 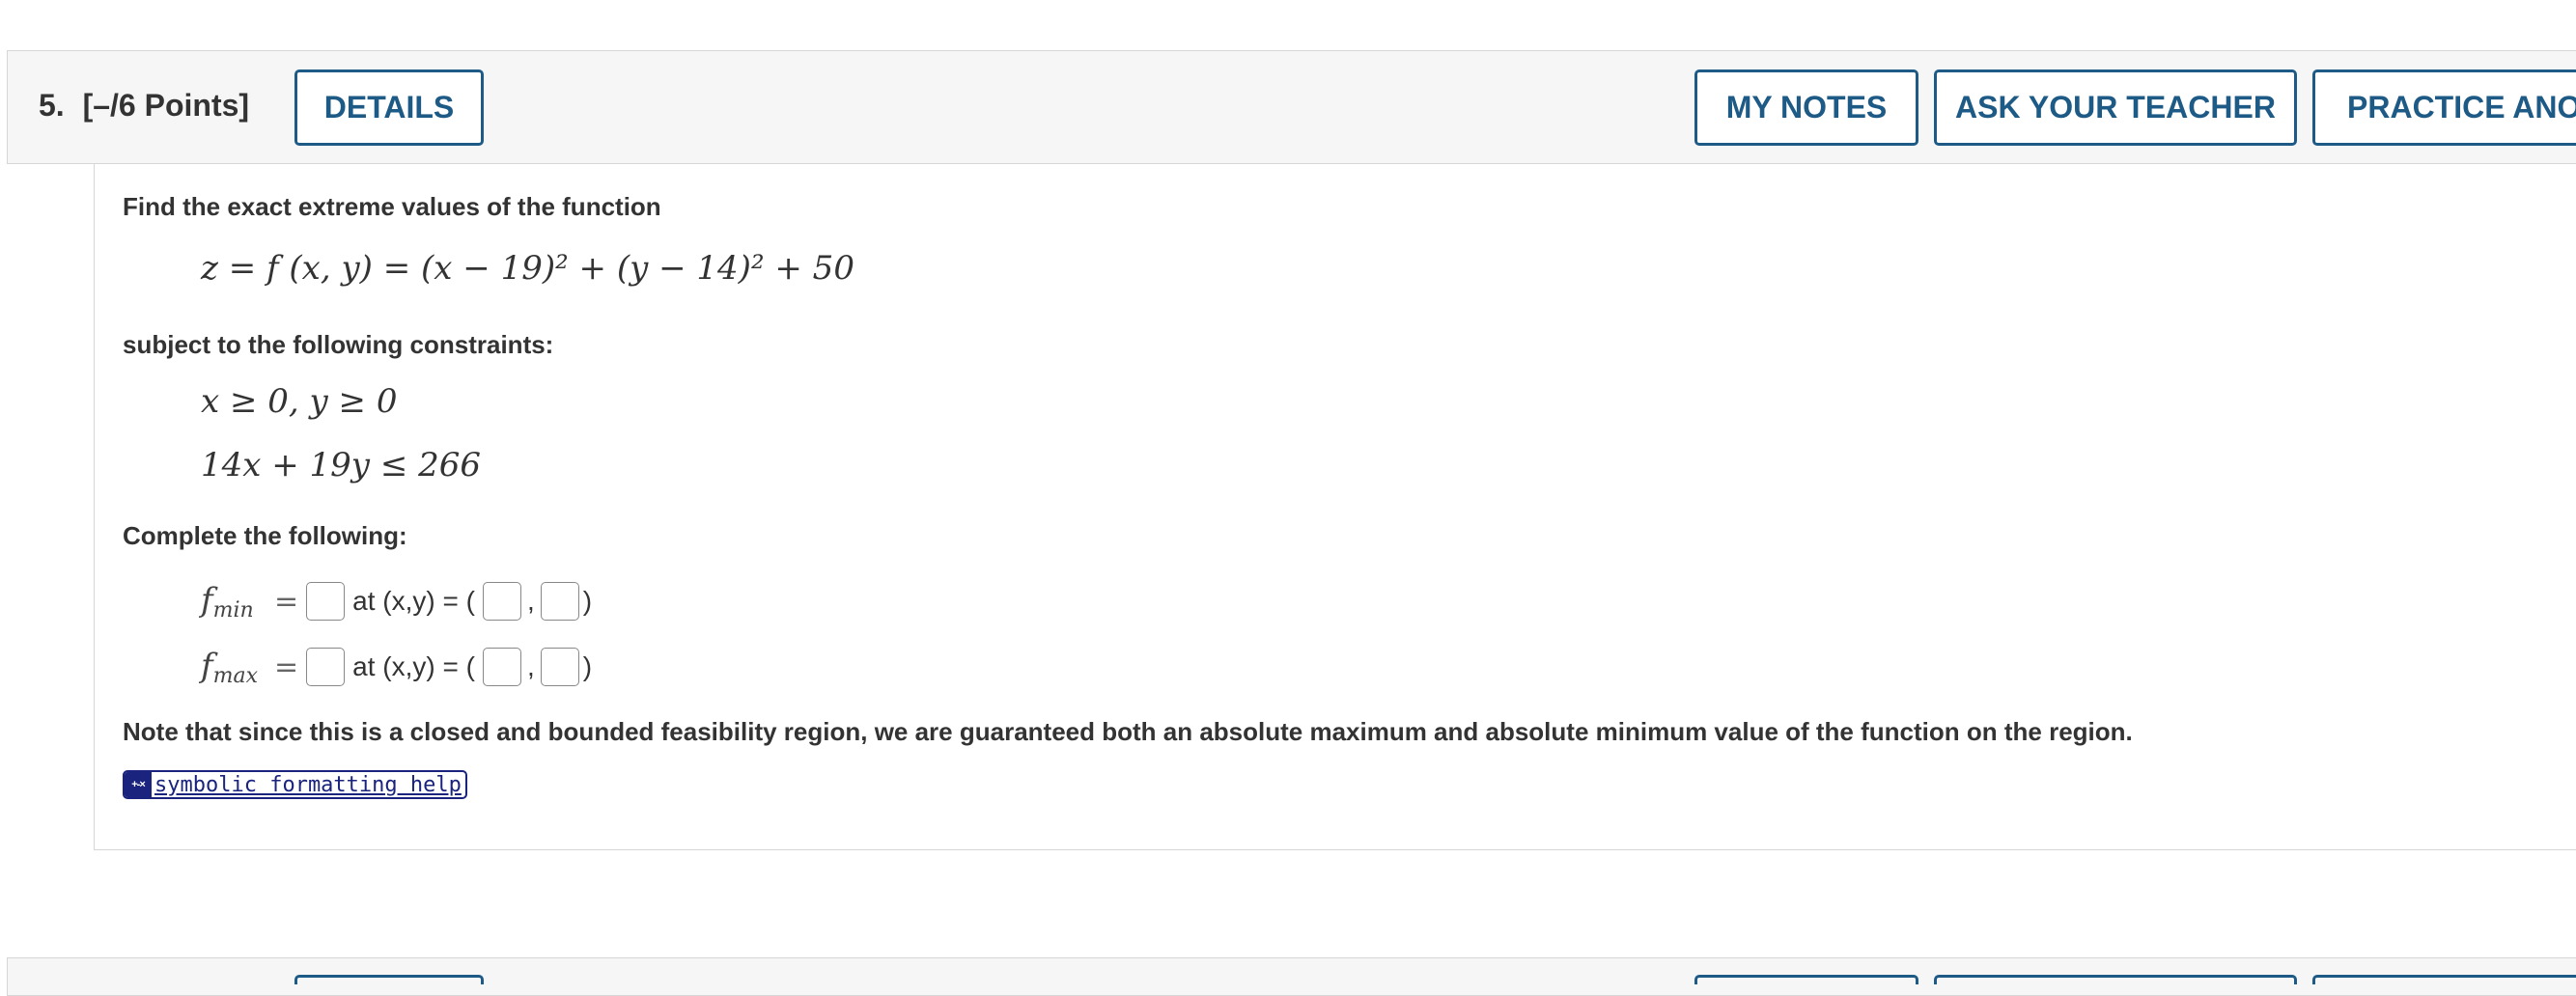 I want to click on constraint-linear: 14x + 19y ≤ 266, so click(x=342, y=465).